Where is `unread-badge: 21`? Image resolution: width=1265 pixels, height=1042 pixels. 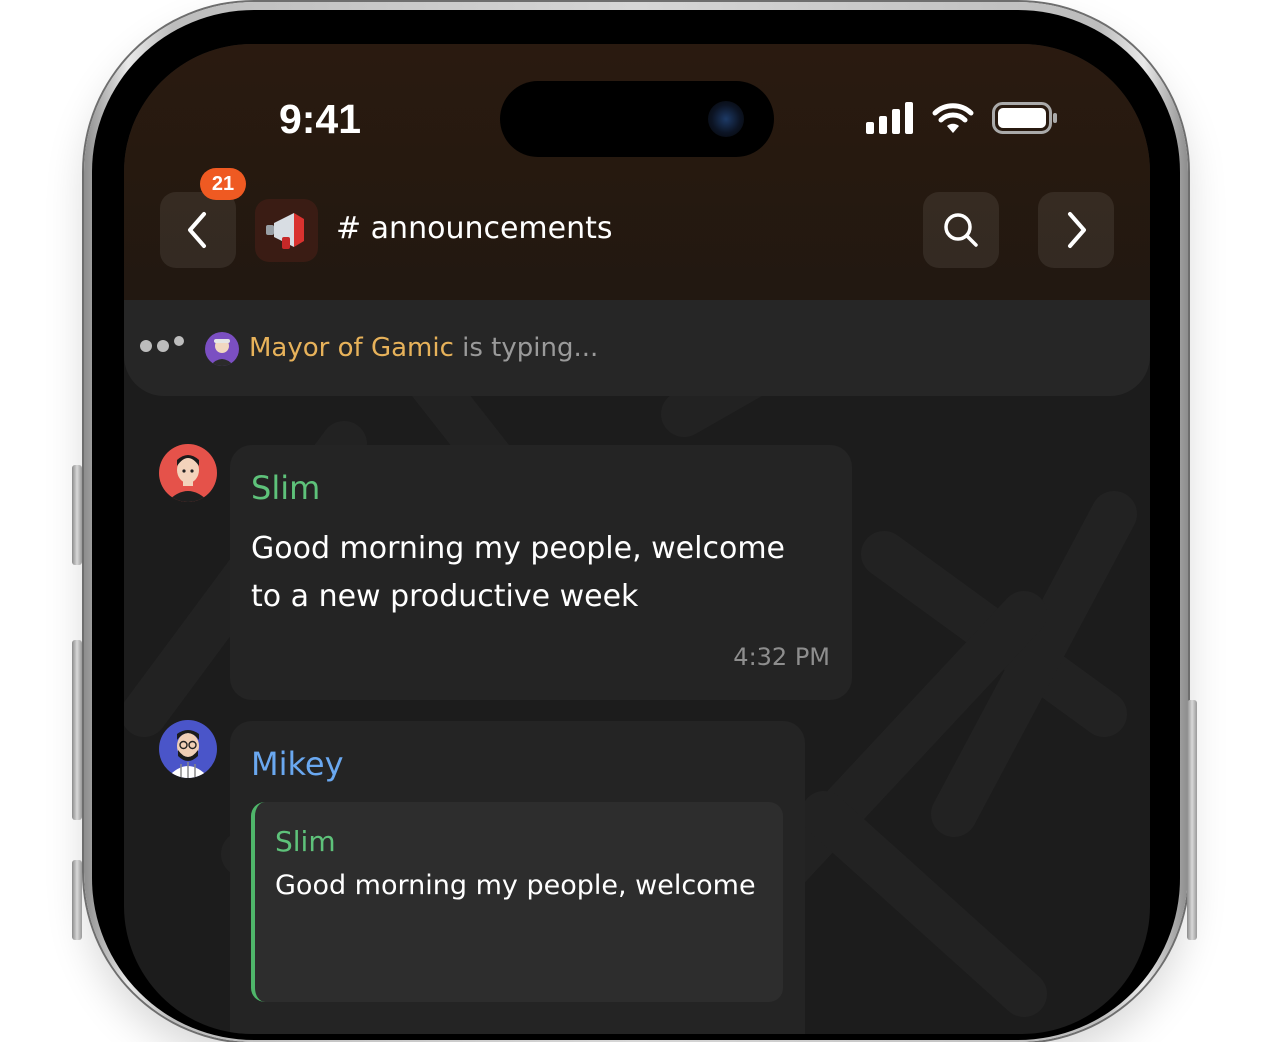 unread-badge: 21 is located at coordinates (223, 184).